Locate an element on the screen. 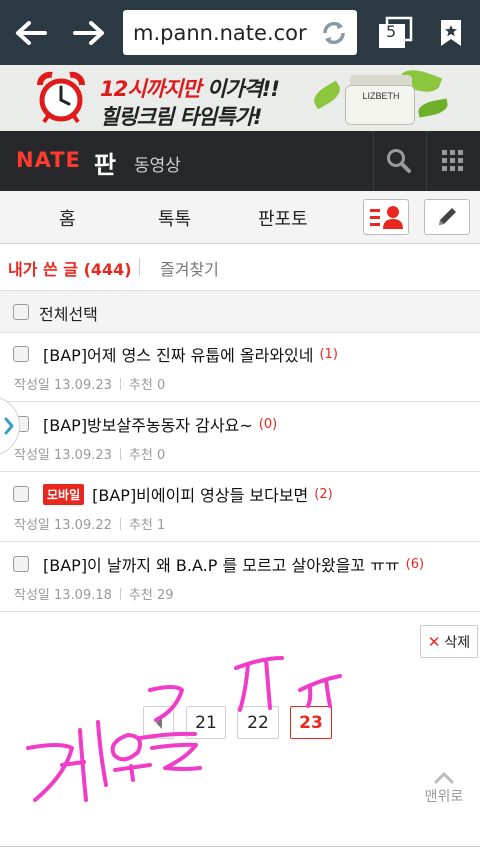  tab-count: 5 is located at coordinates (391, 31).